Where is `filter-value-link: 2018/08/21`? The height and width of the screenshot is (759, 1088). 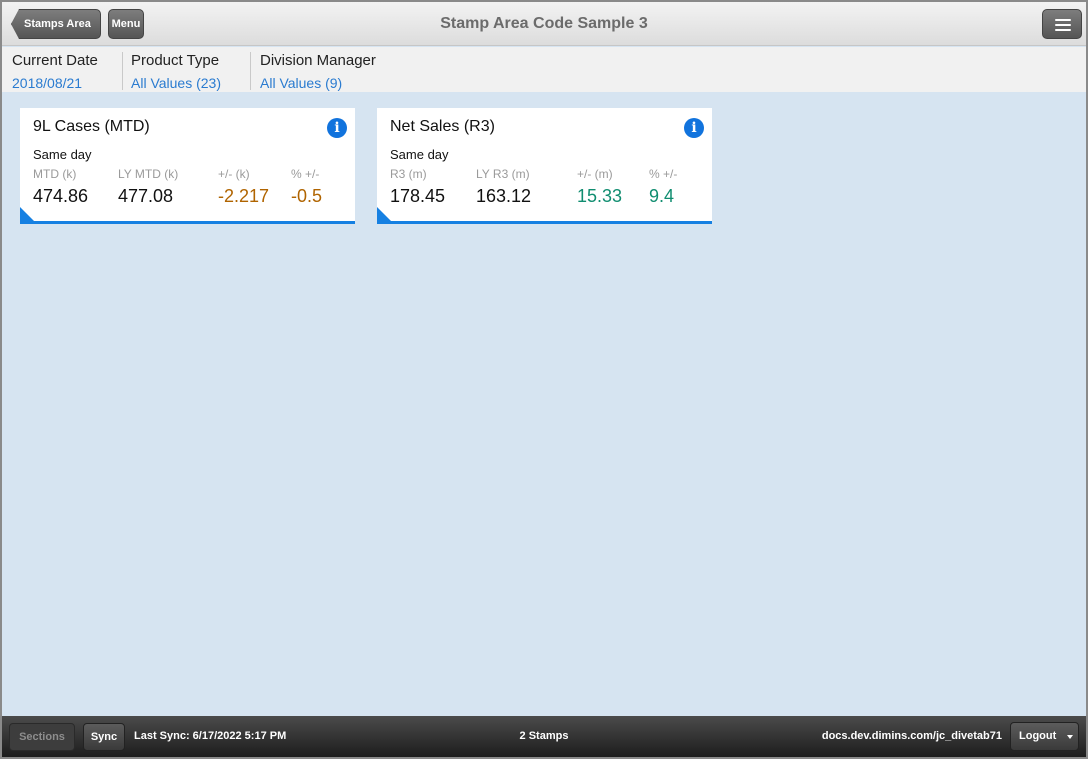
filter-value-link: 2018/08/21 is located at coordinates (55, 83).